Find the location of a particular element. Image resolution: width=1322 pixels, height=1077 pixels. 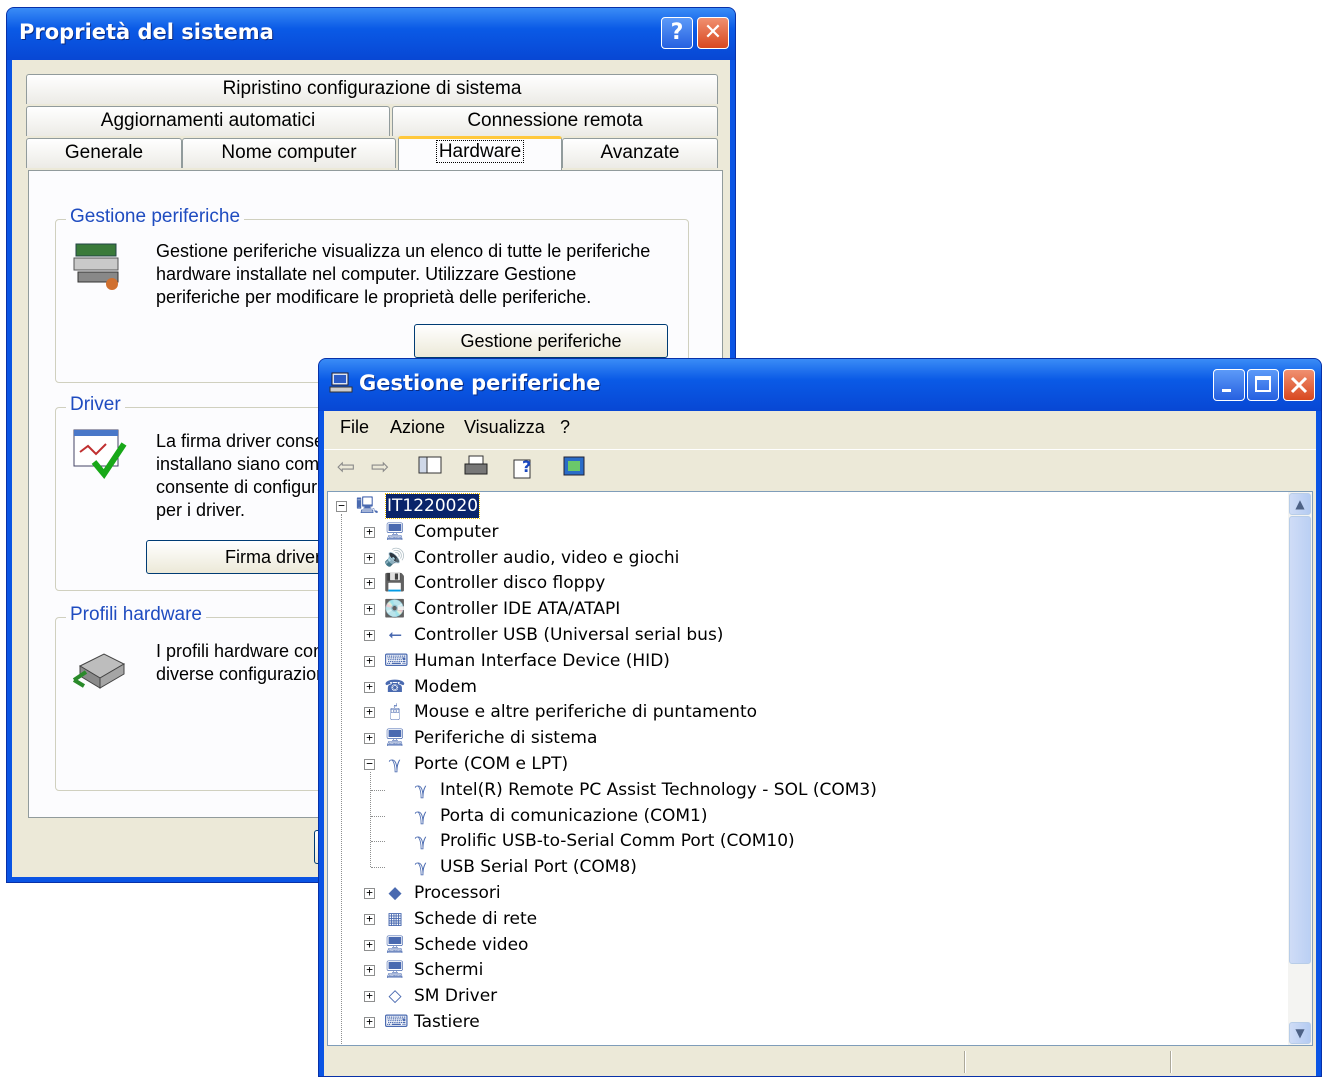

device-icon: ◆ is located at coordinates (395, 893).